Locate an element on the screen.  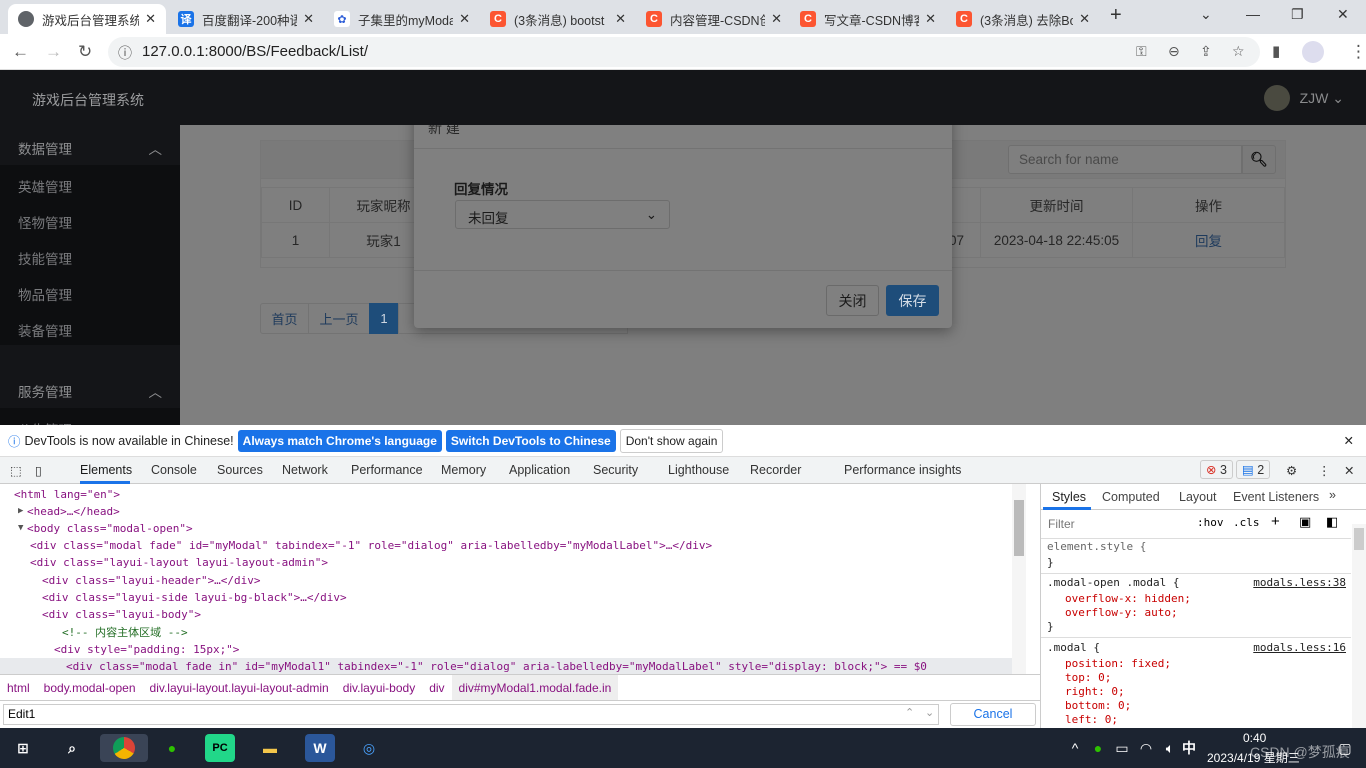
page-prev: 上一页 is located at coordinates (339, 318).